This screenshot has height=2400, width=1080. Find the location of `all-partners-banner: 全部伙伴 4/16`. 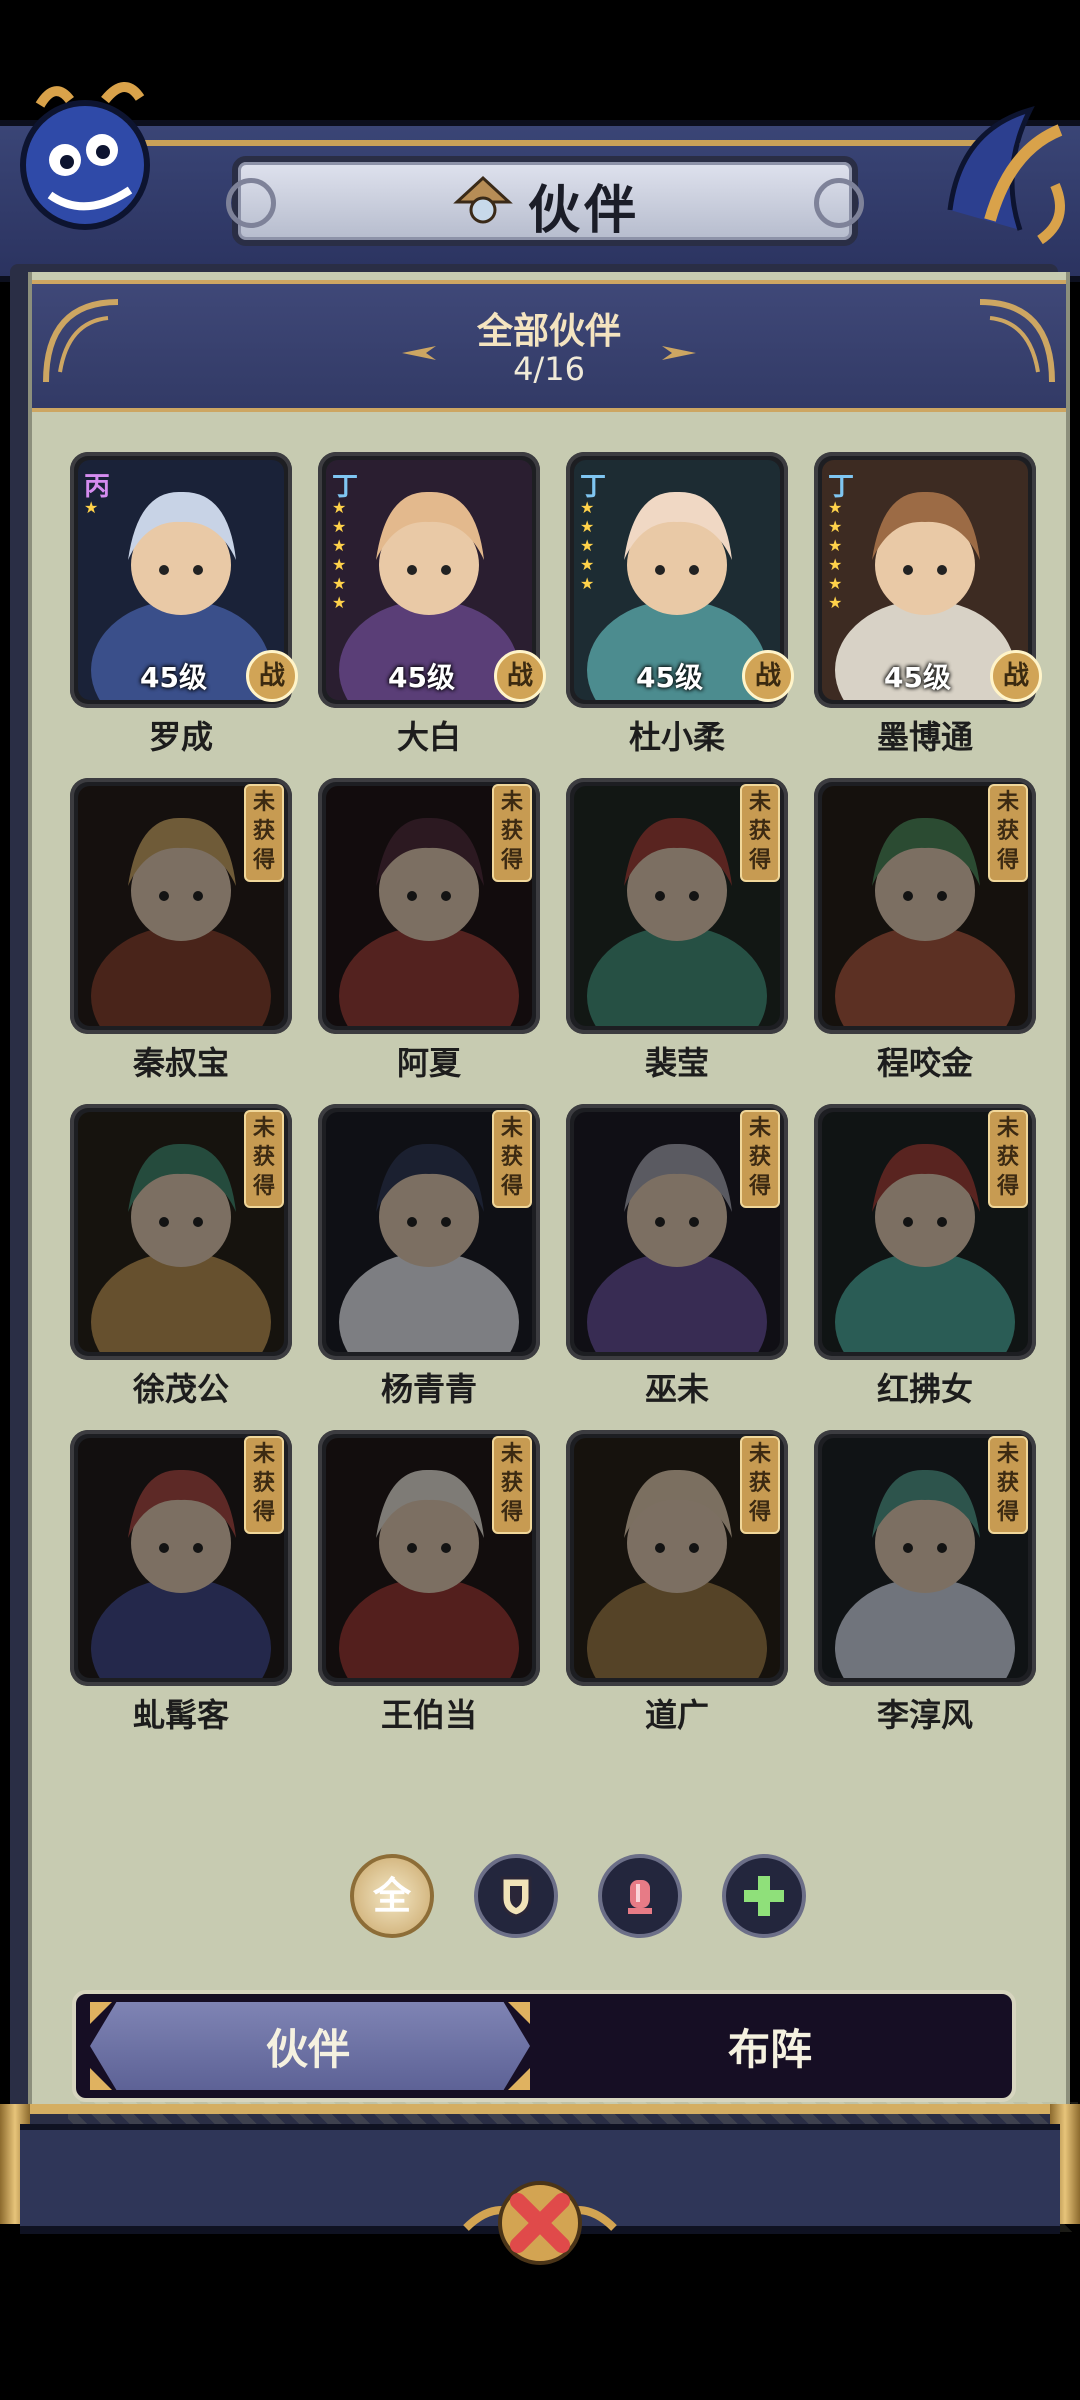

all-partners-banner: 全部伙伴 4/16 is located at coordinates (549, 346).